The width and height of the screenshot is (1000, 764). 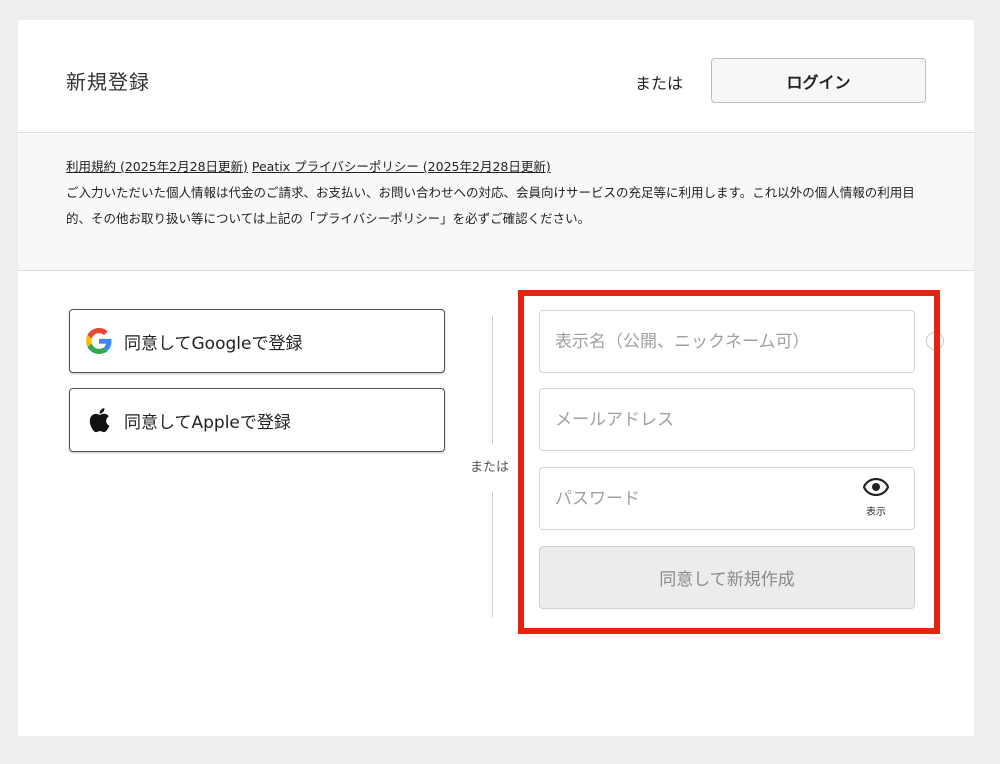 What do you see at coordinates (496, 76) in the screenshot?
I see `header: 新規登録 または ログイン` at bounding box center [496, 76].